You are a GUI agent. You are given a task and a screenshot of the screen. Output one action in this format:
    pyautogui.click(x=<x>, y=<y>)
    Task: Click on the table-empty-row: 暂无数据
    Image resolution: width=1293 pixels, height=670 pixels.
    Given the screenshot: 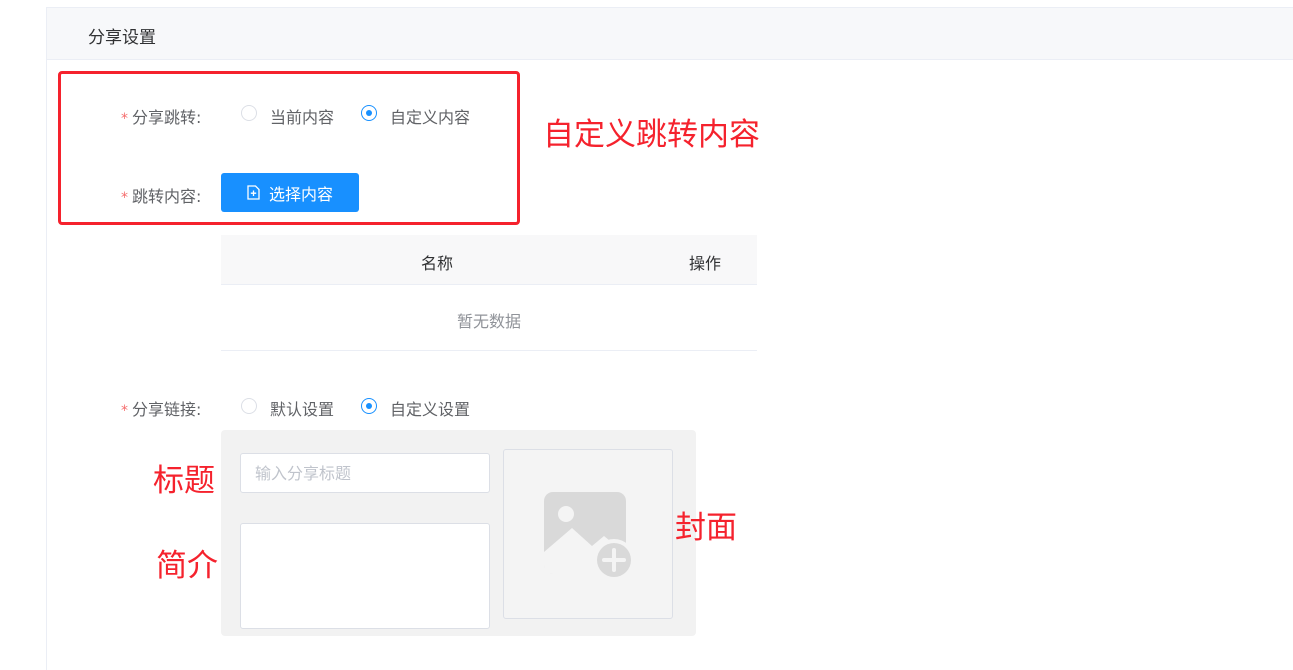 What is the action you would take?
    pyautogui.click(x=489, y=318)
    